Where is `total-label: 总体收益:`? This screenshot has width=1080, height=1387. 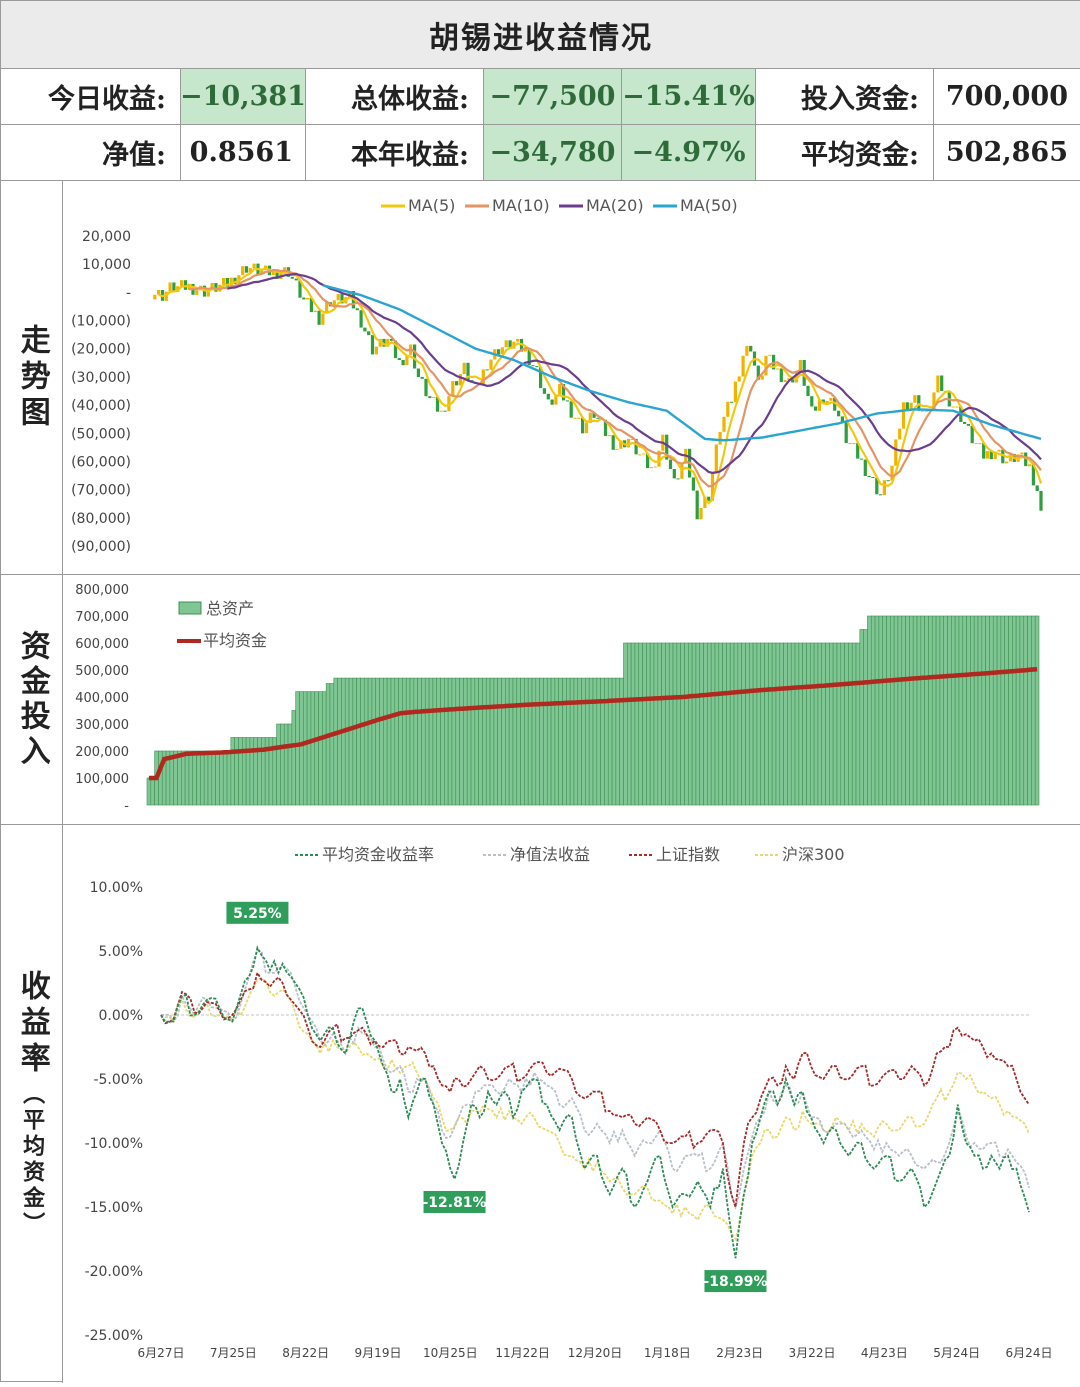
total-label: 总体收益: is located at coordinates (395, 97).